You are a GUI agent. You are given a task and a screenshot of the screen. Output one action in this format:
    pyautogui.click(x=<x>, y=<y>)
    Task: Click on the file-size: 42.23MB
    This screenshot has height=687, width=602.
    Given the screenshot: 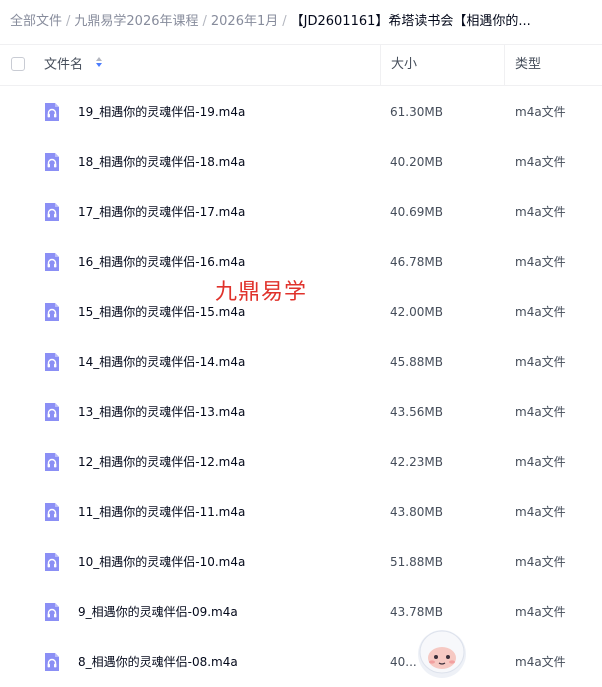 What is the action you would take?
    pyautogui.click(x=416, y=462)
    